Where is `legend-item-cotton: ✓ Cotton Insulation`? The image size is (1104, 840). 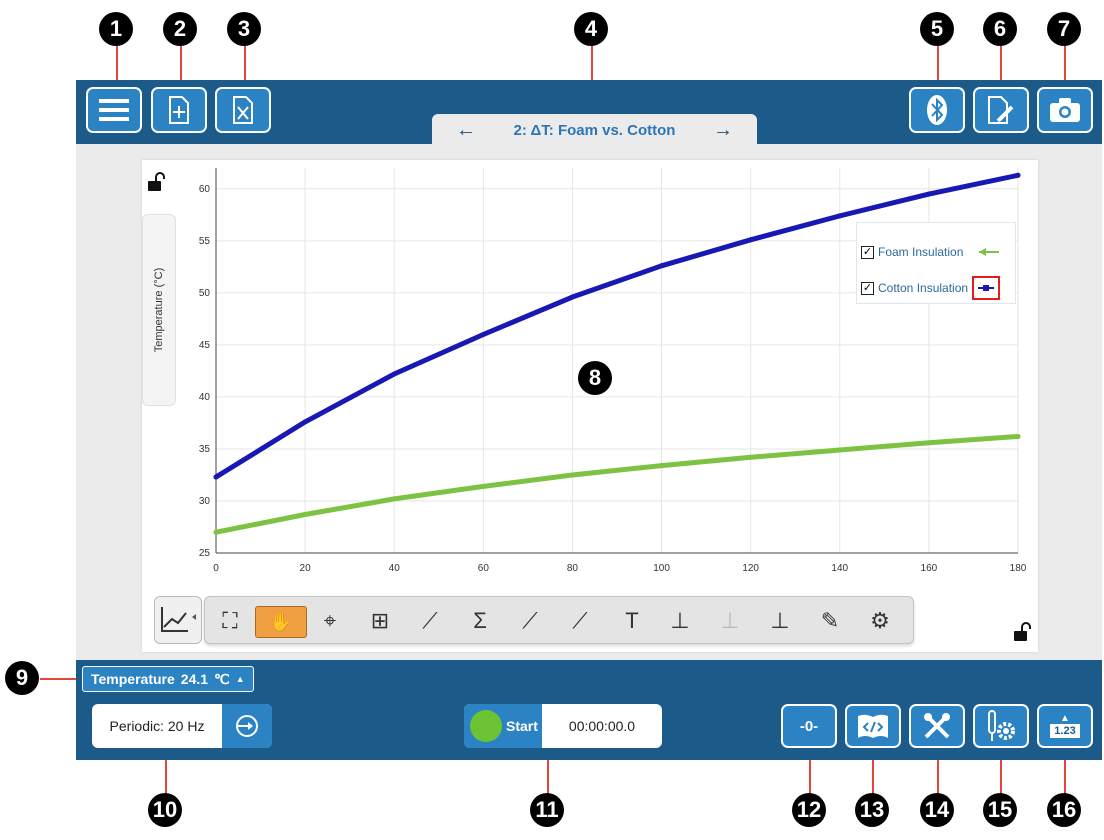
legend-item-cotton: ✓ Cotton Insulation is located at coordinates (931, 288).